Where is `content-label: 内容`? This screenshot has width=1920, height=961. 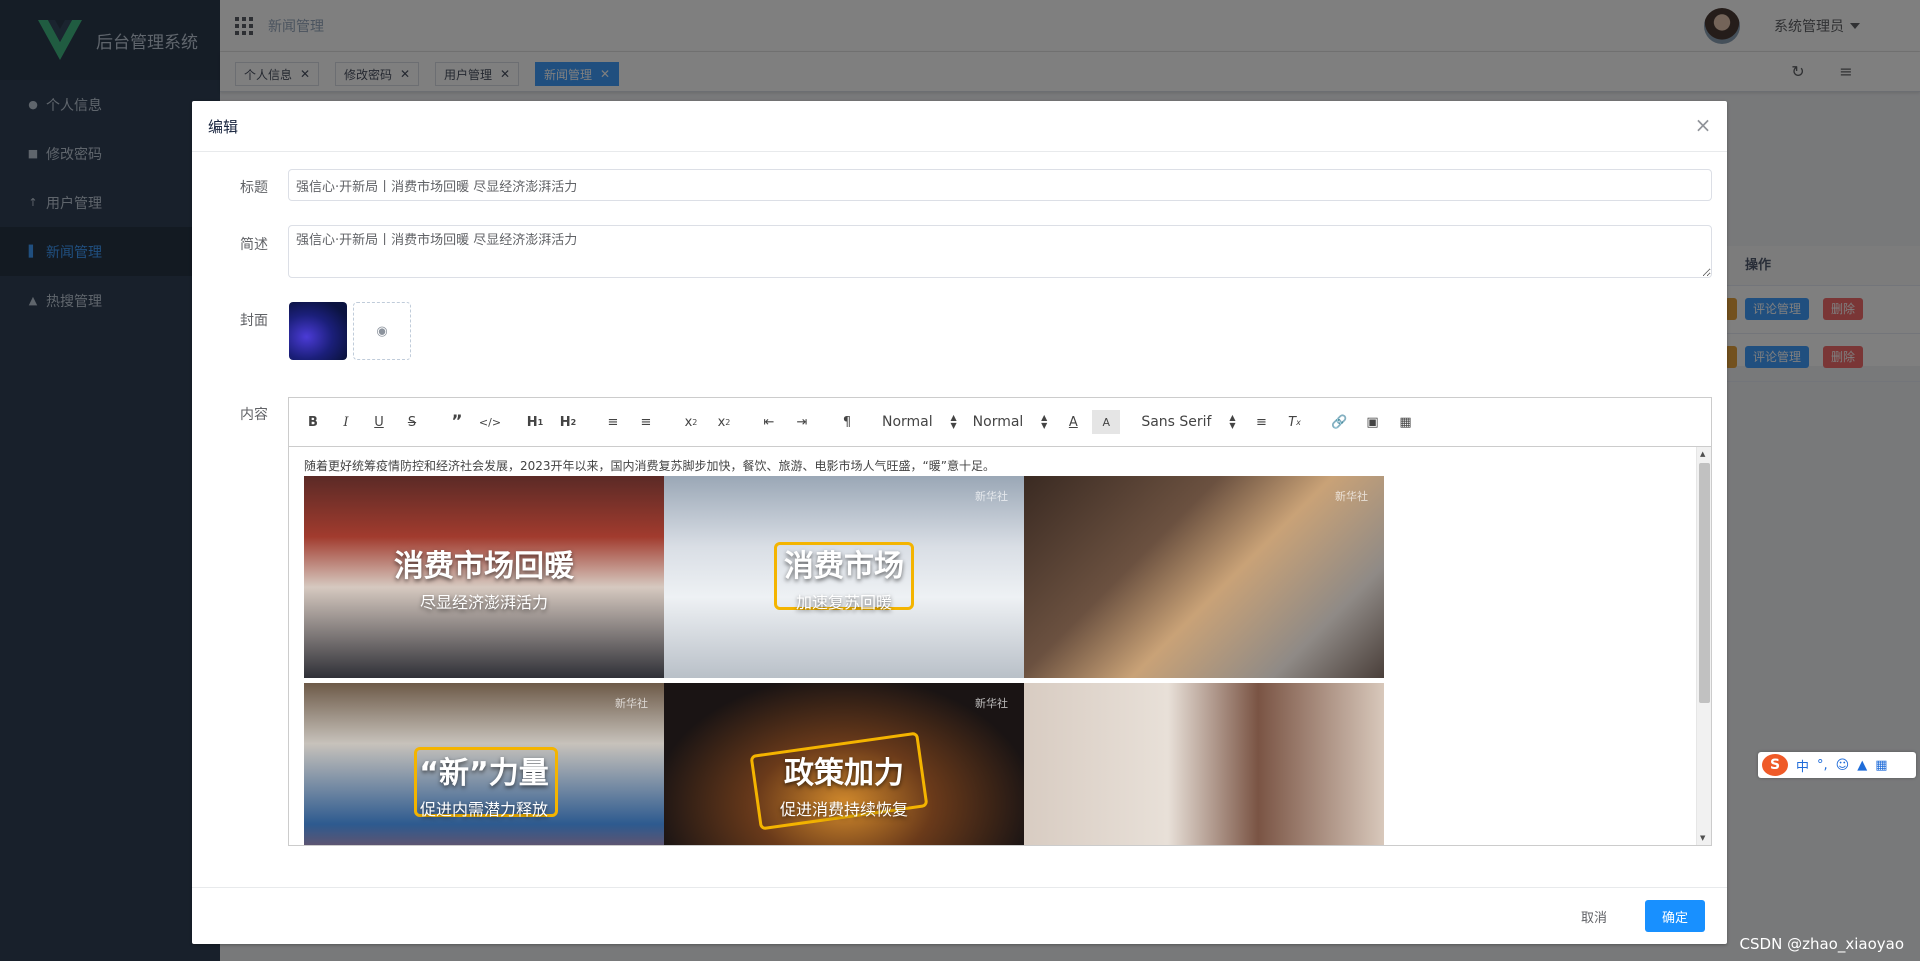 content-label: 内容 is located at coordinates (254, 415).